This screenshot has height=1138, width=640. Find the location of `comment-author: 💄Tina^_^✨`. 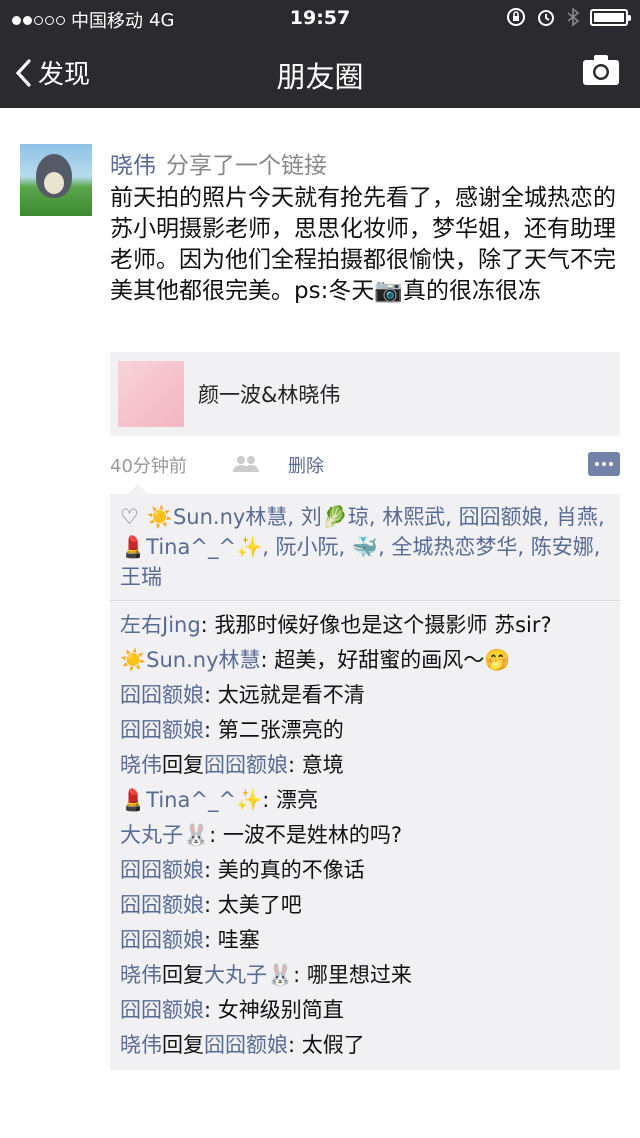

comment-author: 💄Tina^_^✨ is located at coordinates (191, 800).